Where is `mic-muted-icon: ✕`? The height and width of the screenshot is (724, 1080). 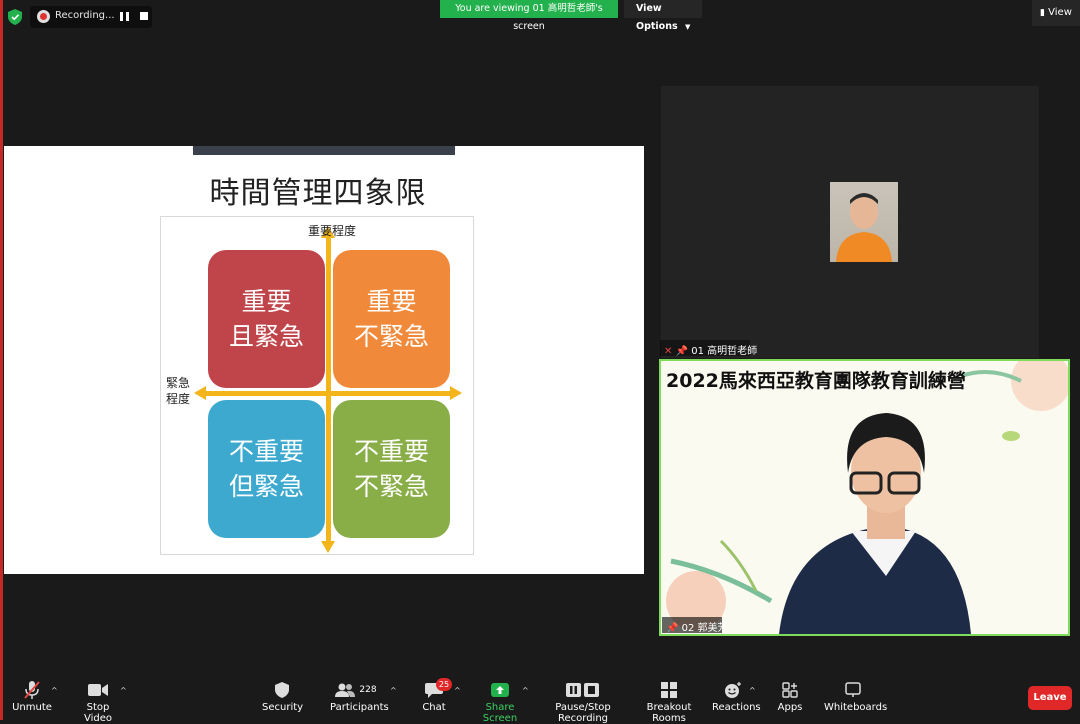
mic-muted-icon: ✕ is located at coordinates (668, 351).